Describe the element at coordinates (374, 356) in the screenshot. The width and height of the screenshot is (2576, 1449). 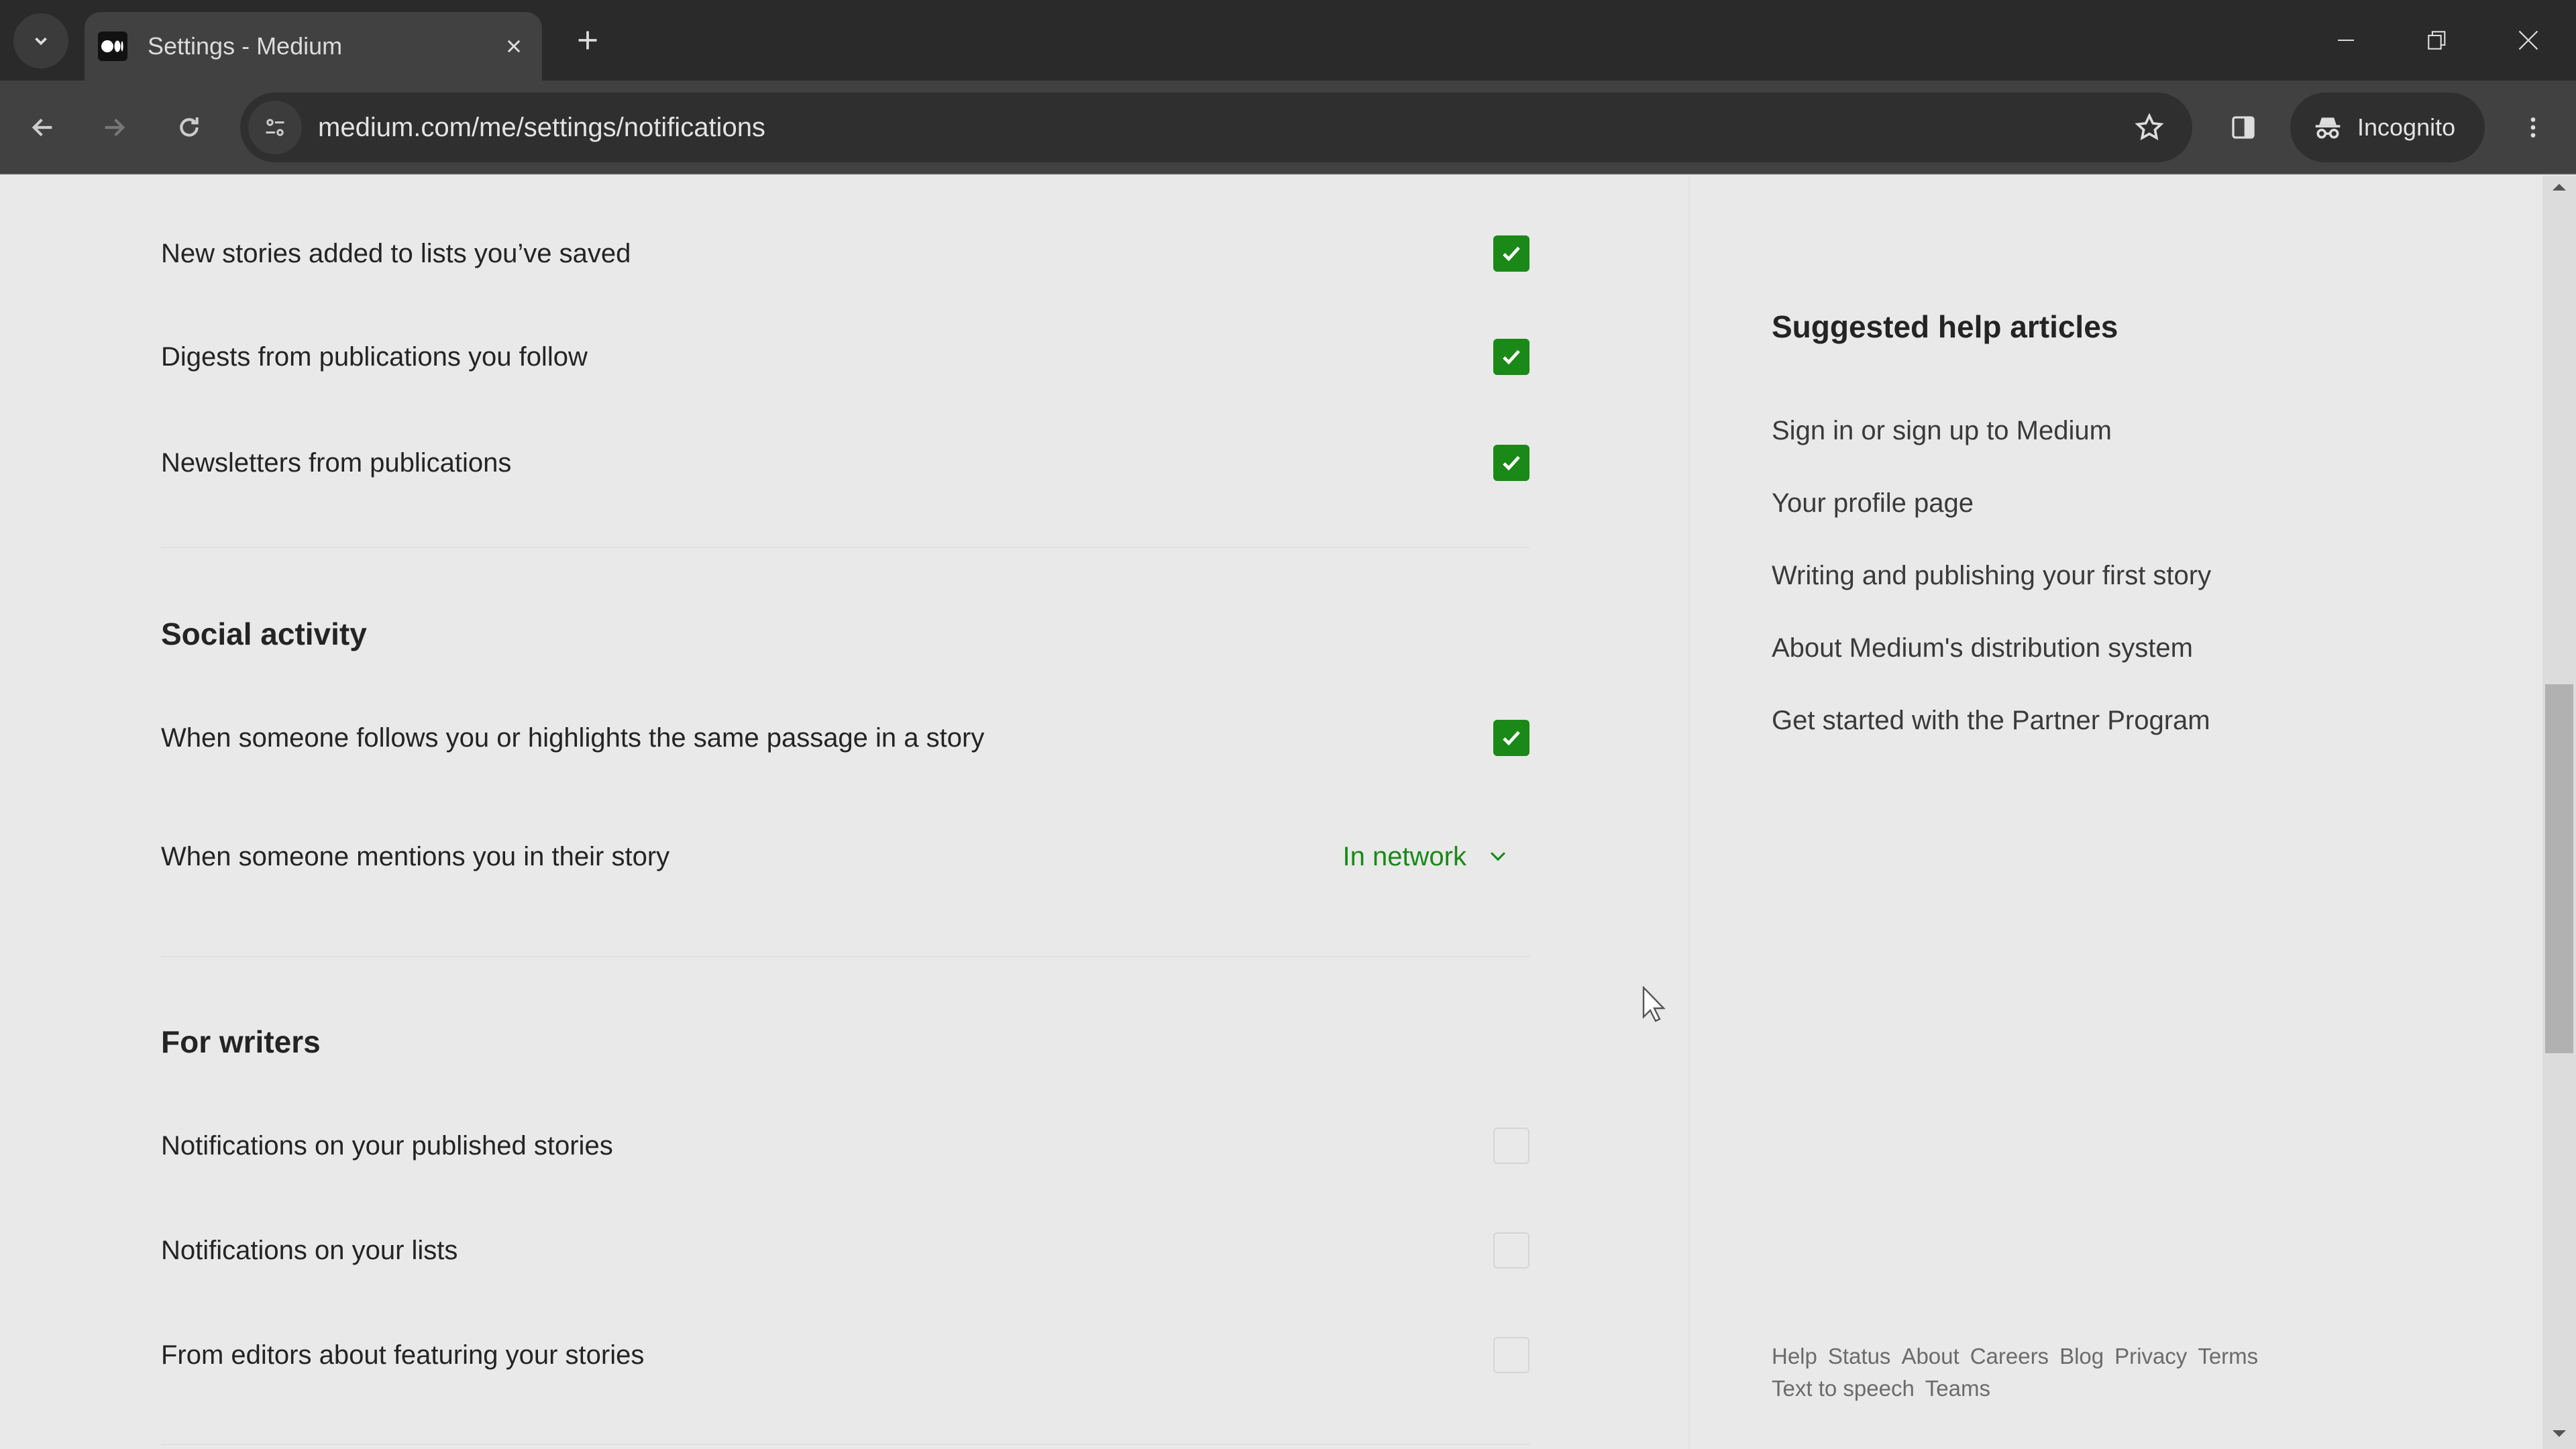
I see `setting-label: Digests from publications you follow` at that location.